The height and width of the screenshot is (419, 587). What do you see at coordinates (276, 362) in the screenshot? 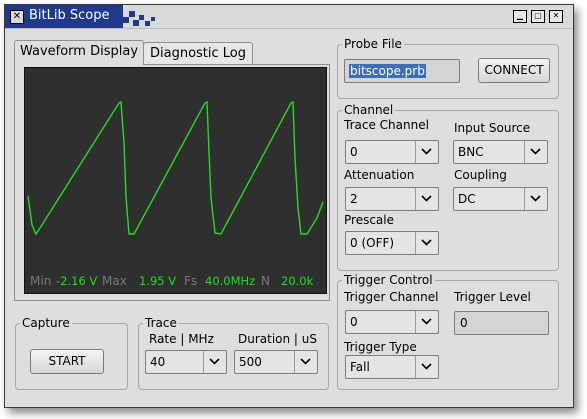
I see `duration-dropdown: 500` at bounding box center [276, 362].